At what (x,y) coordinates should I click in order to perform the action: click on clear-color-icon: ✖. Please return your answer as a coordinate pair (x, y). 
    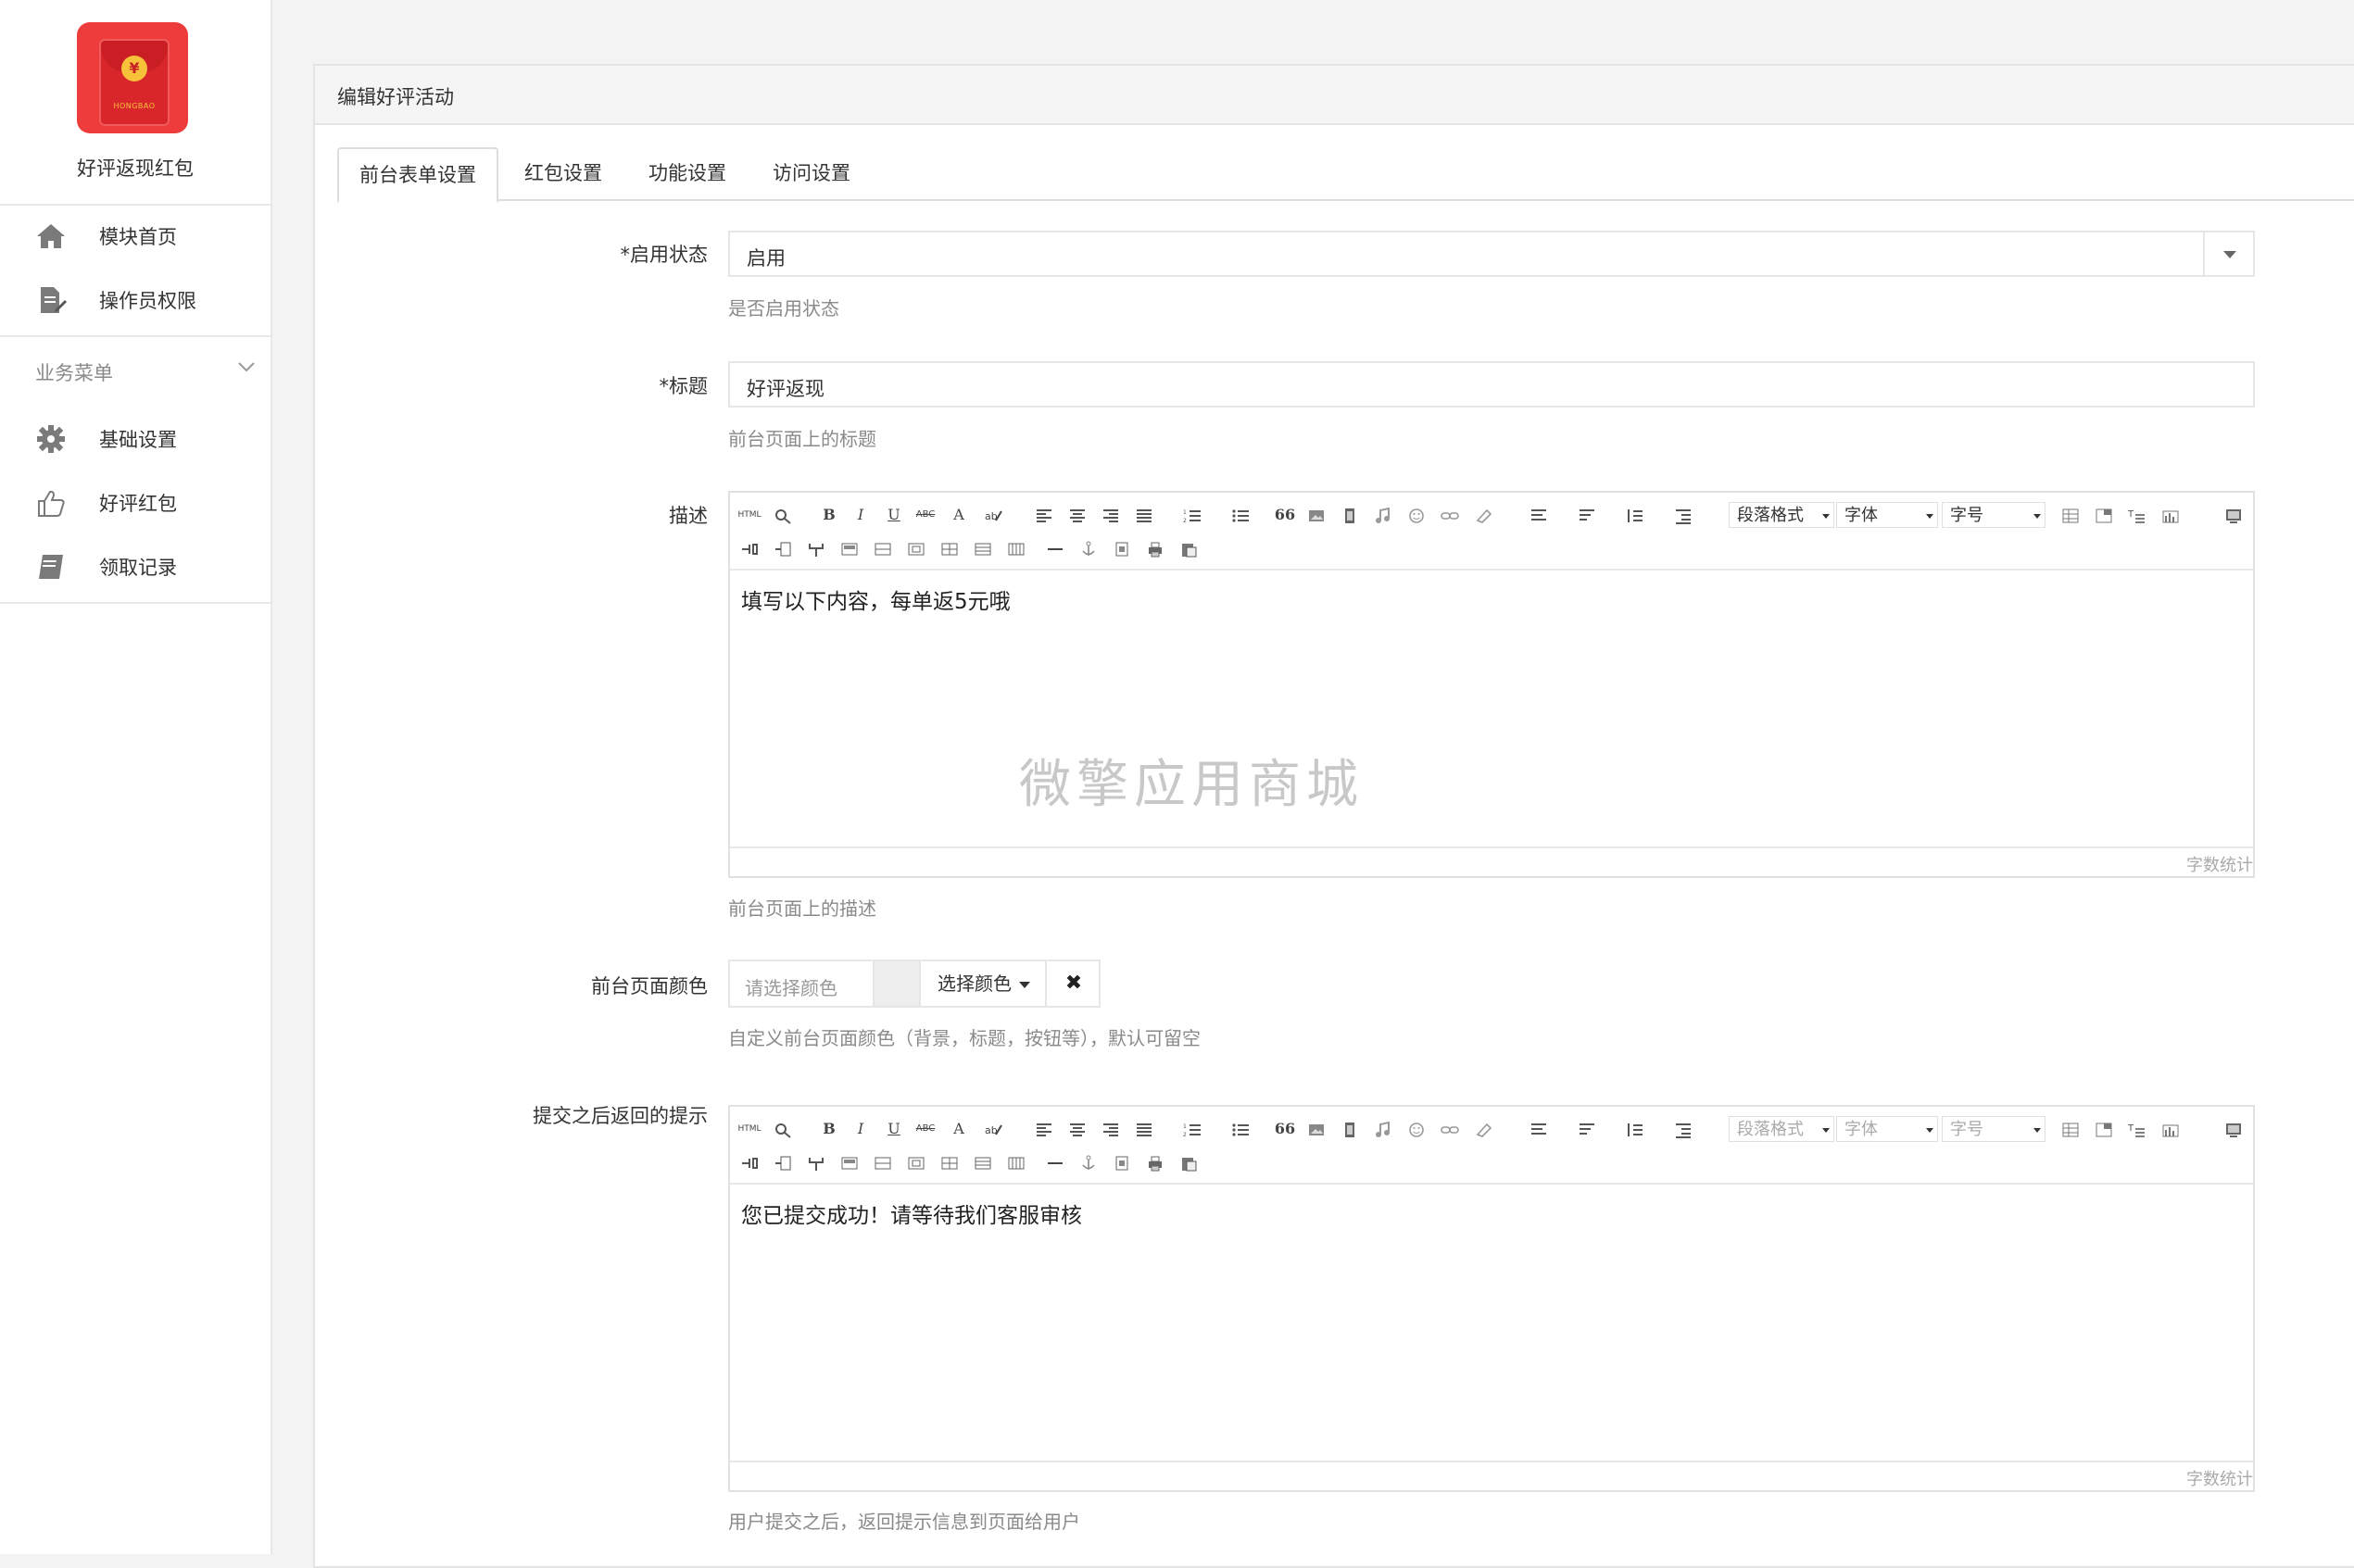
    Looking at the image, I should click on (1073, 983).